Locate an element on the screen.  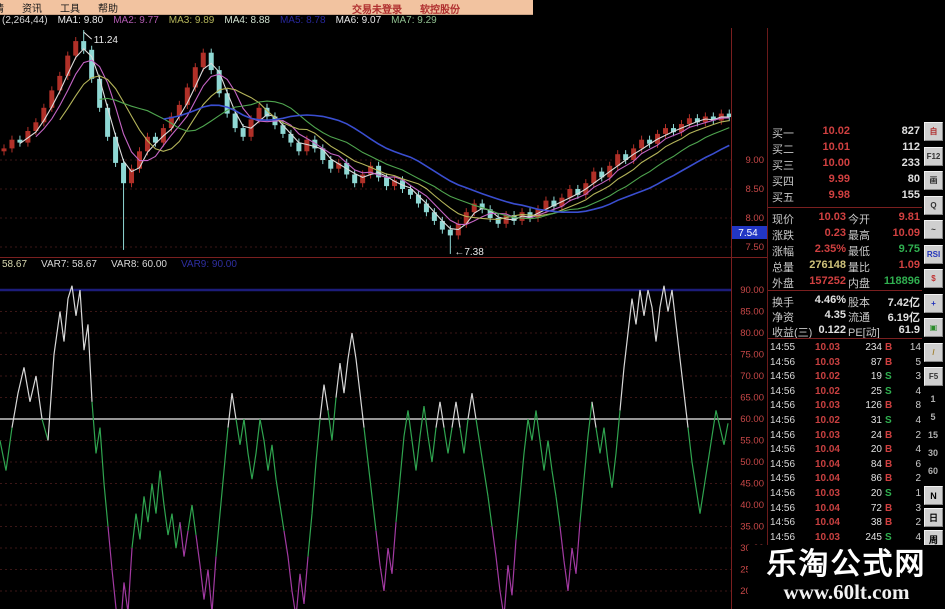
trend-wave-icon: ~ is located at coordinates (933, 229).